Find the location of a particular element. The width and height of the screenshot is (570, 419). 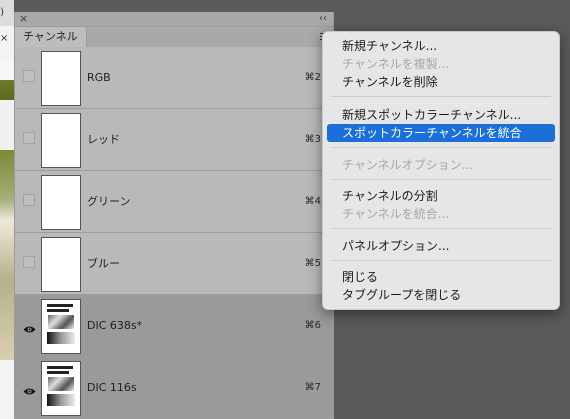

channel-name: レッド is located at coordinates (103, 139).